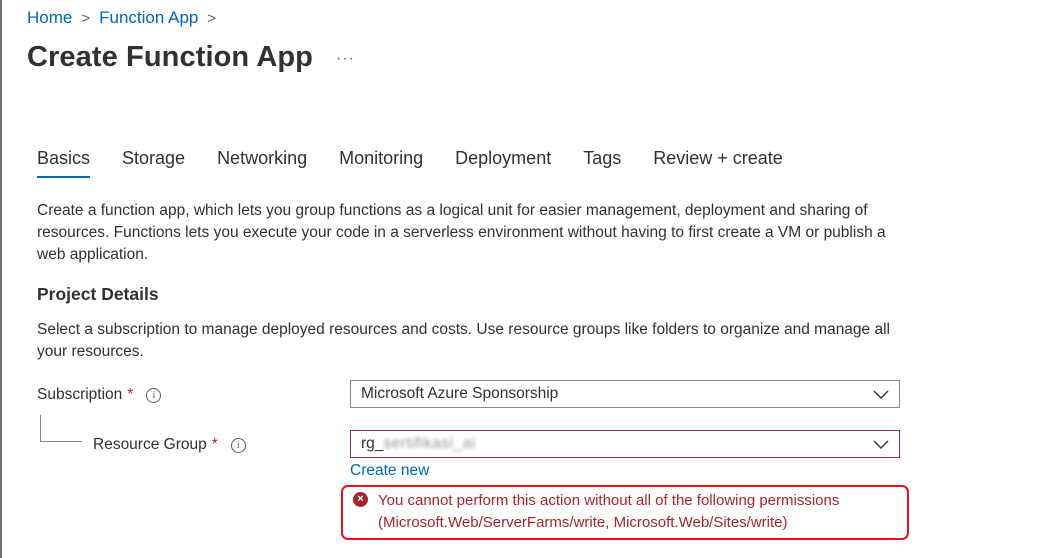 The image size is (1055, 558). Describe the element at coordinates (150, 444) in the screenshot. I see `resource-group-label-text: Resource Group` at that location.